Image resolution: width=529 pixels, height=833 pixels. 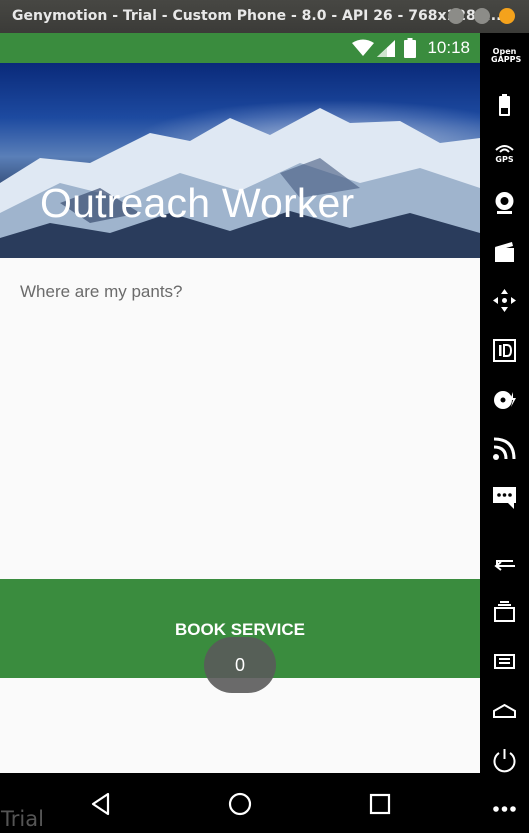 What do you see at coordinates (507, 16) in the screenshot?
I see `close-button` at bounding box center [507, 16].